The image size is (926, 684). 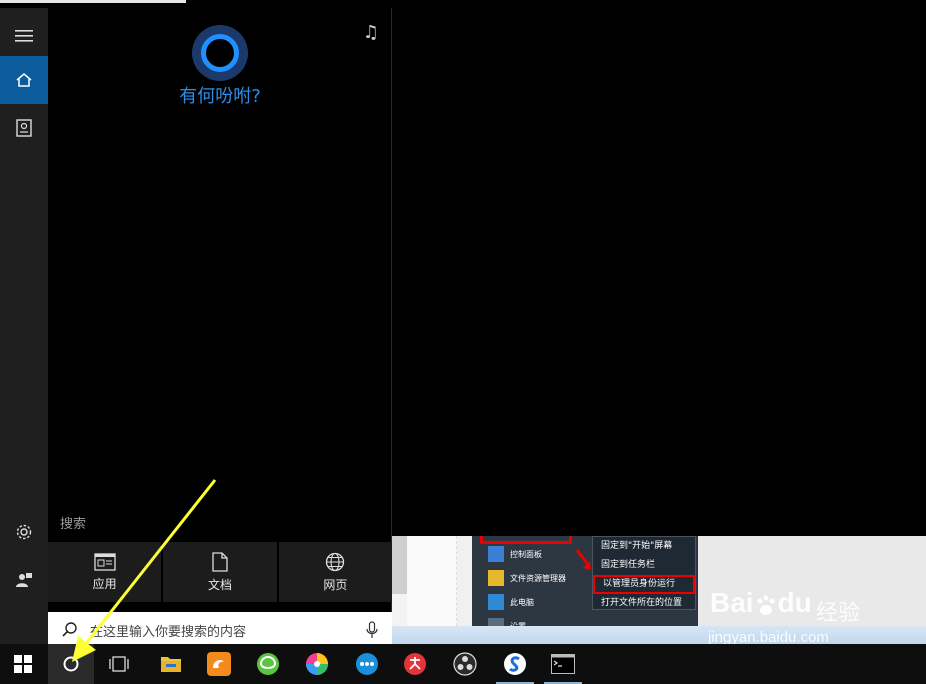 I want to click on task-view-button, so click(x=119, y=664).